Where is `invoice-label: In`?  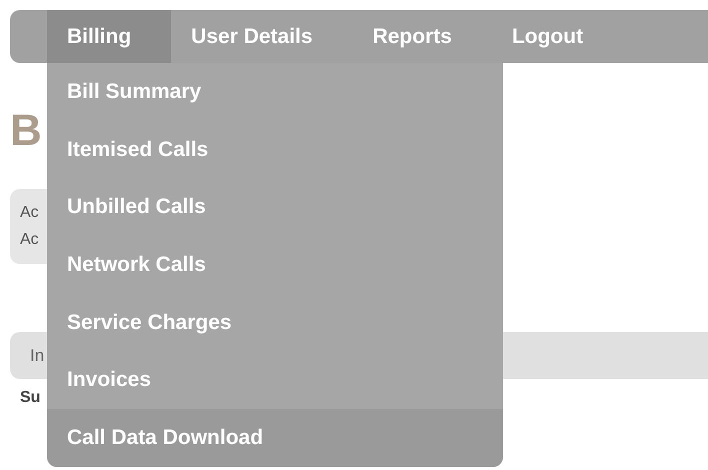
invoice-label: In is located at coordinates (37, 356).